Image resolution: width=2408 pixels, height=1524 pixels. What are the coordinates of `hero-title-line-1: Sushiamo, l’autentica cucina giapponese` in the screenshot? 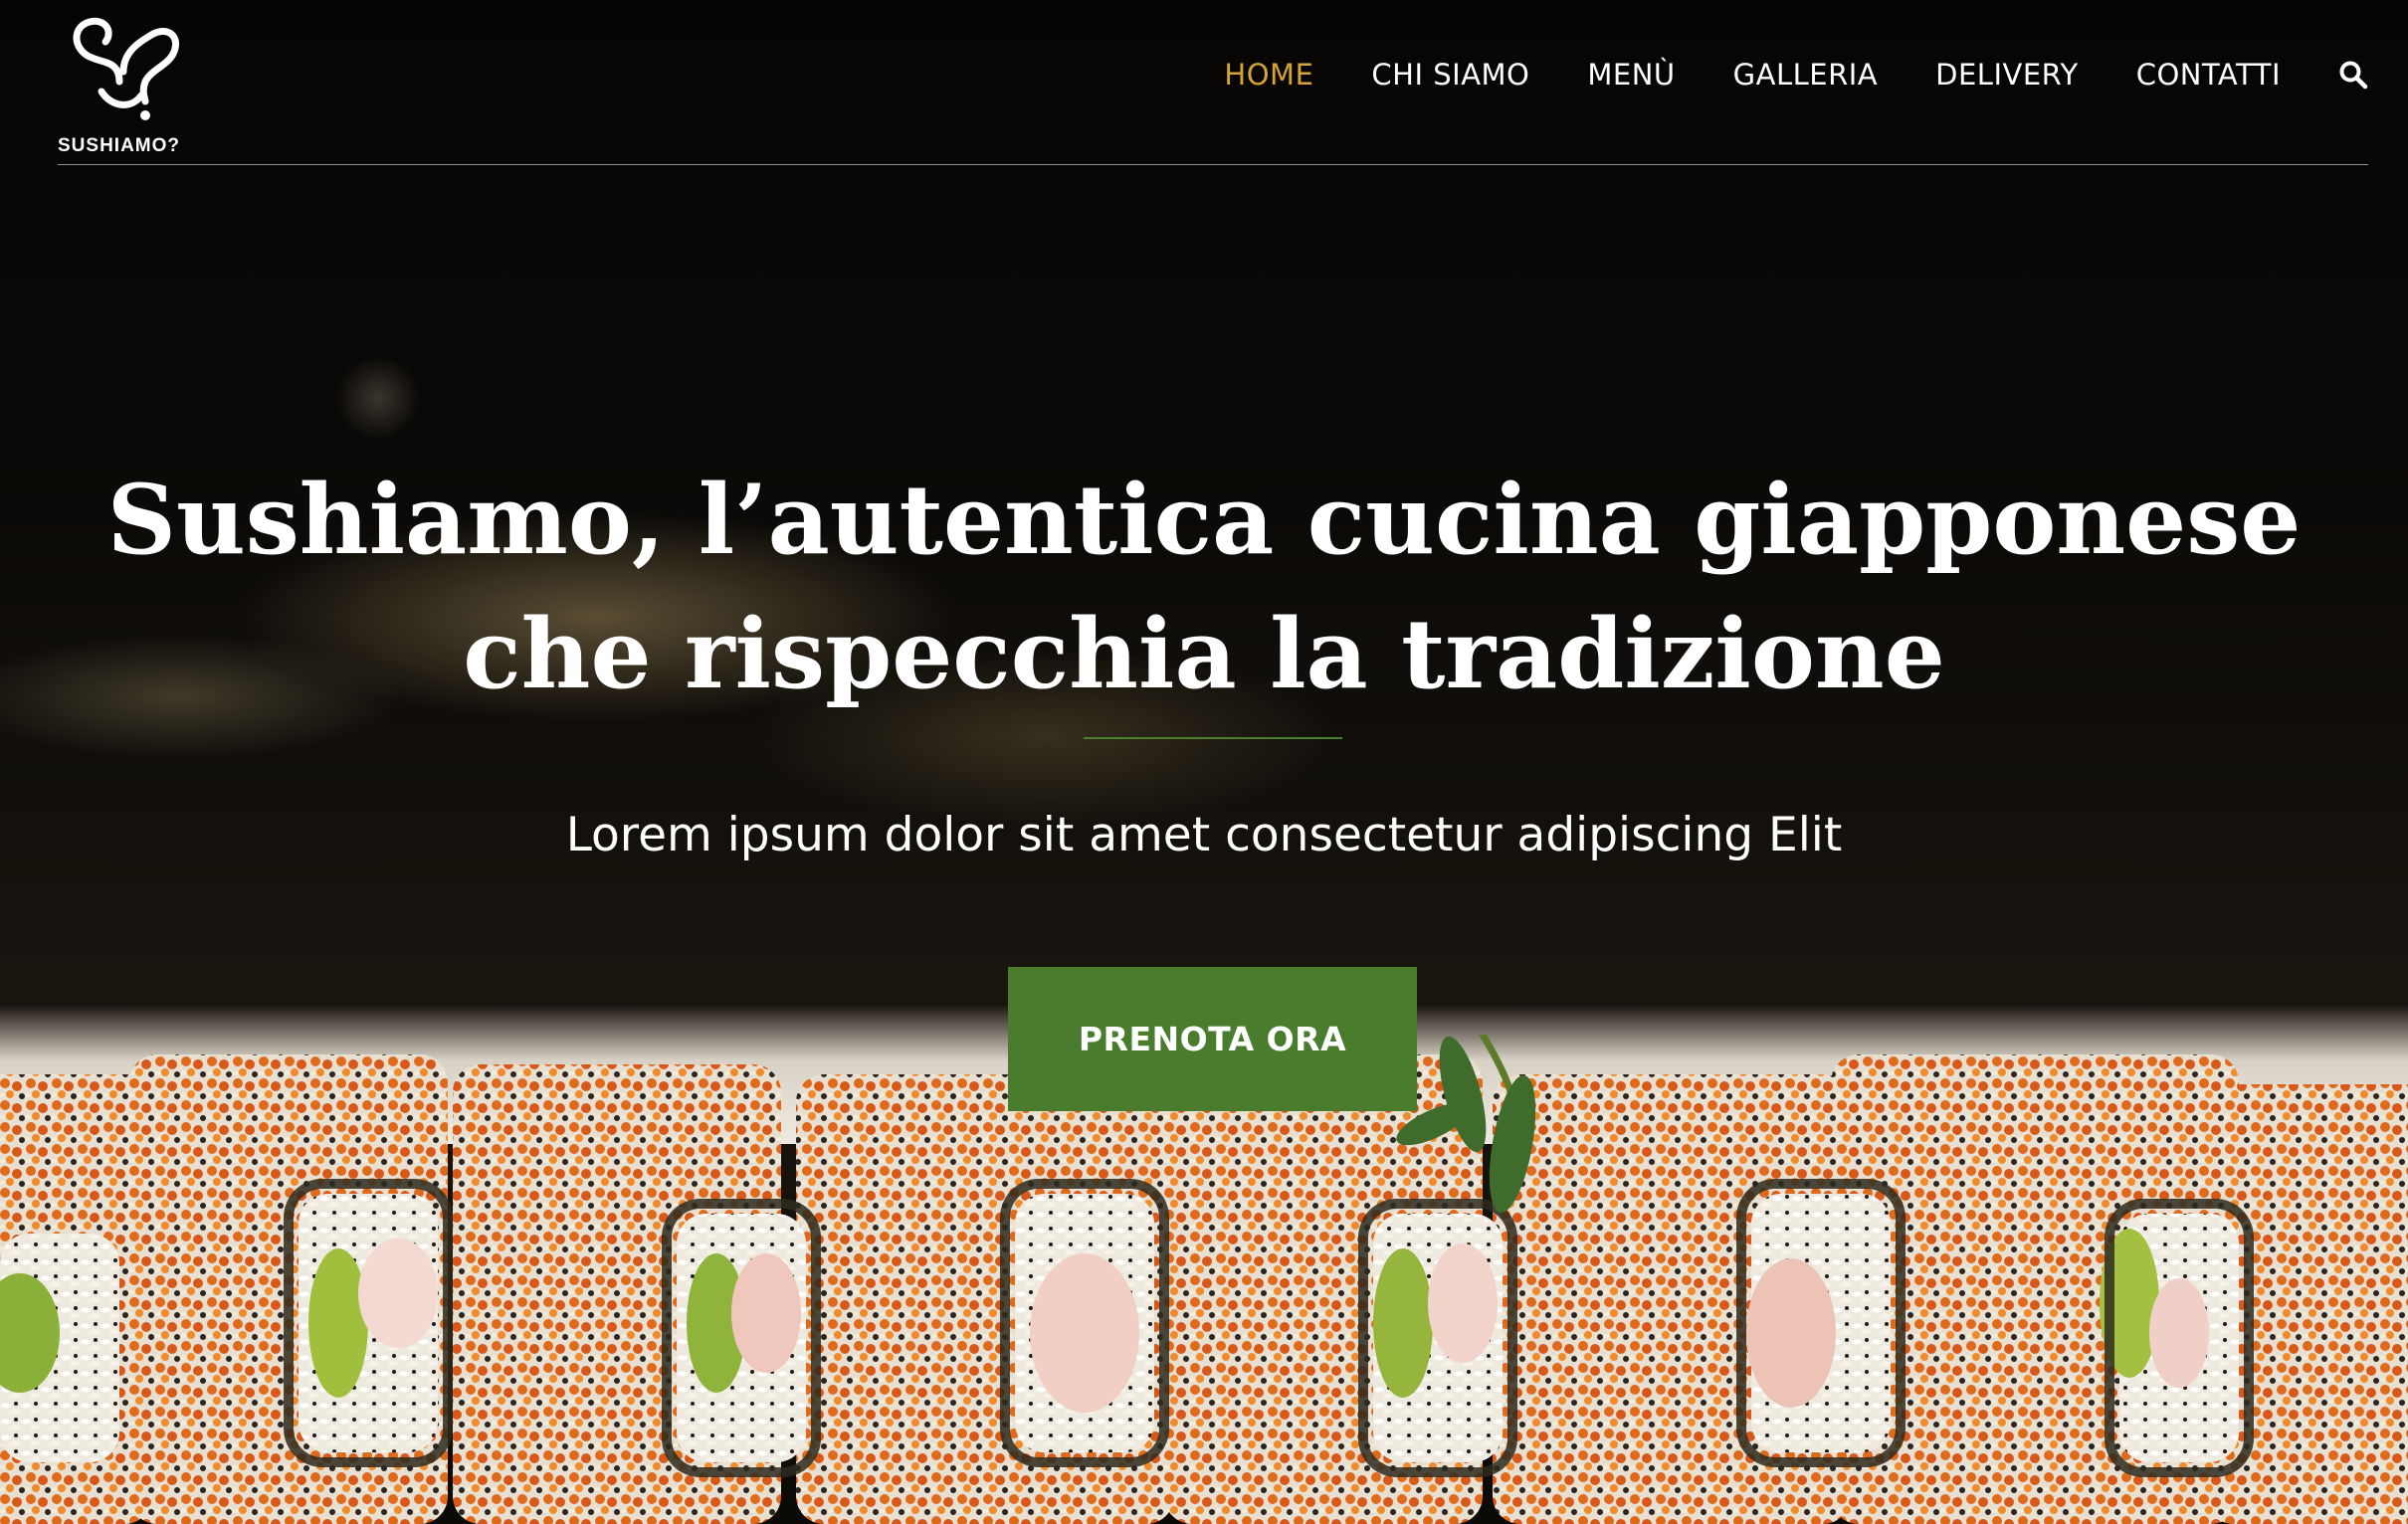 It's located at (1204, 520).